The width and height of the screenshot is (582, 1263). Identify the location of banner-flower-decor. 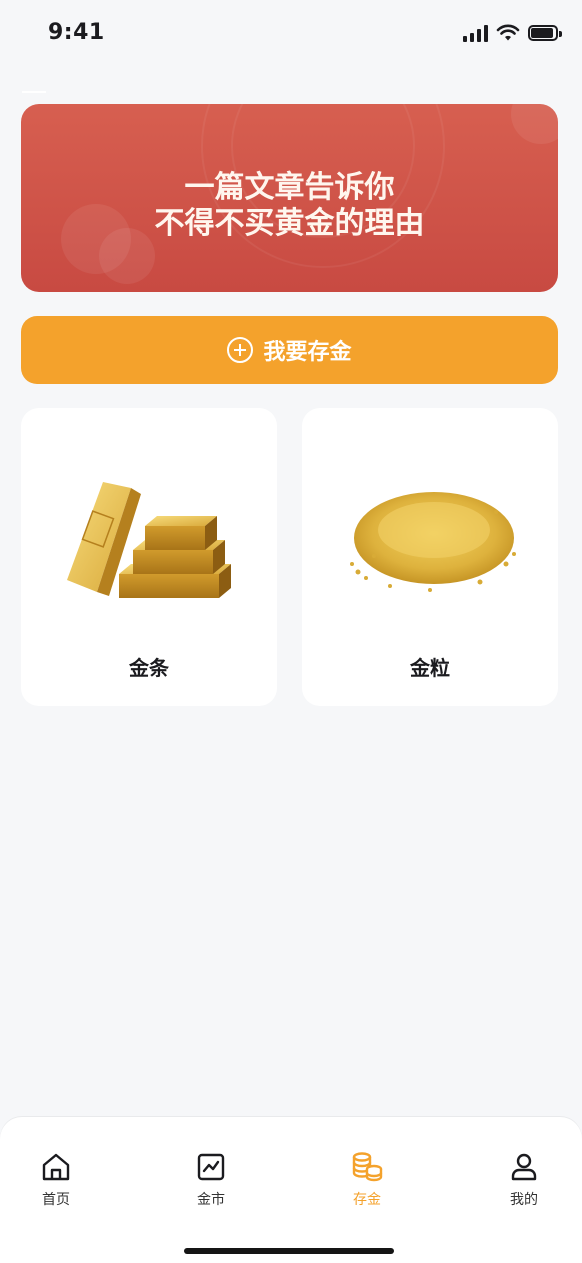
(534, 124).